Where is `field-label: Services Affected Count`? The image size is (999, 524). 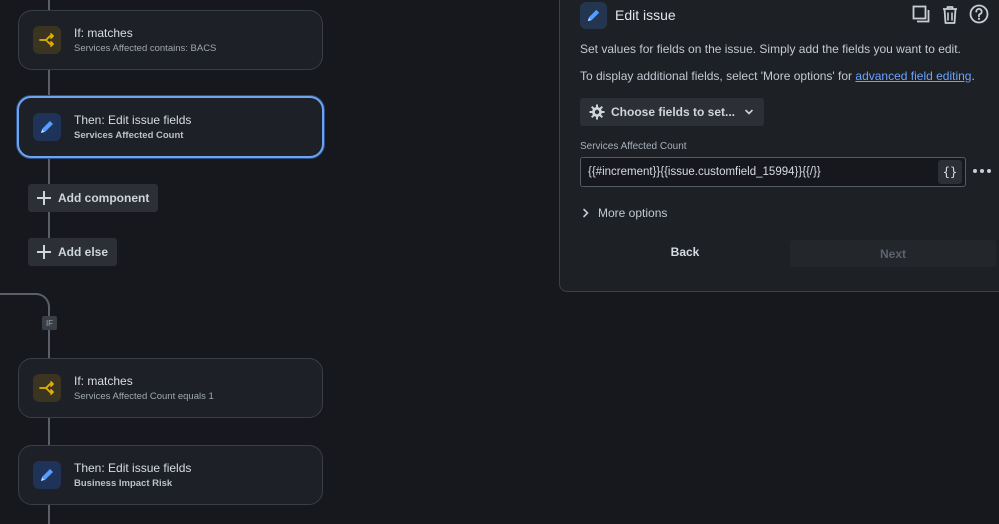
field-label: Services Affected Count is located at coordinates (633, 146).